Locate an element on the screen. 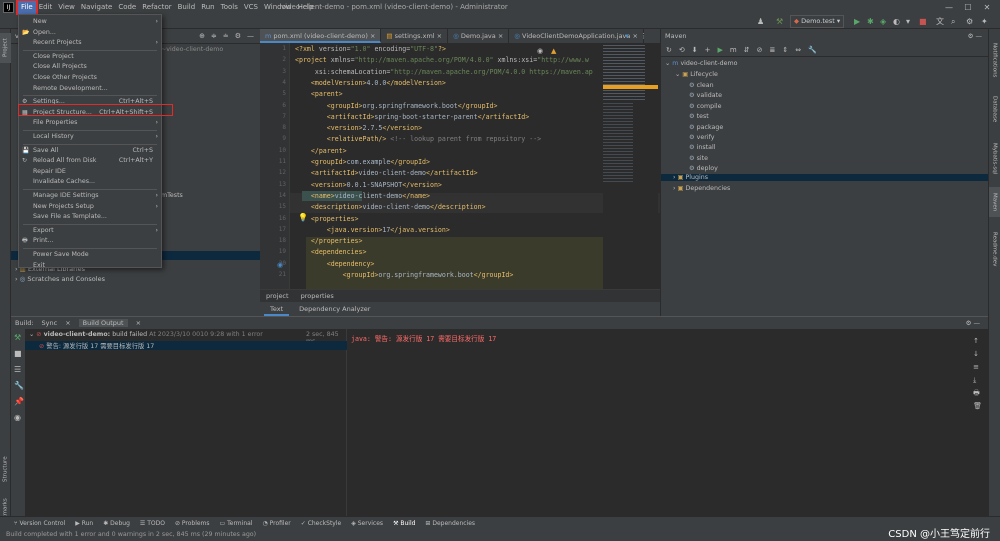 This screenshot has height=541, width=1000. build-output-text: java: 警告: 源发行版 17 需要目标发行版 17 is located at coordinates (423, 338).